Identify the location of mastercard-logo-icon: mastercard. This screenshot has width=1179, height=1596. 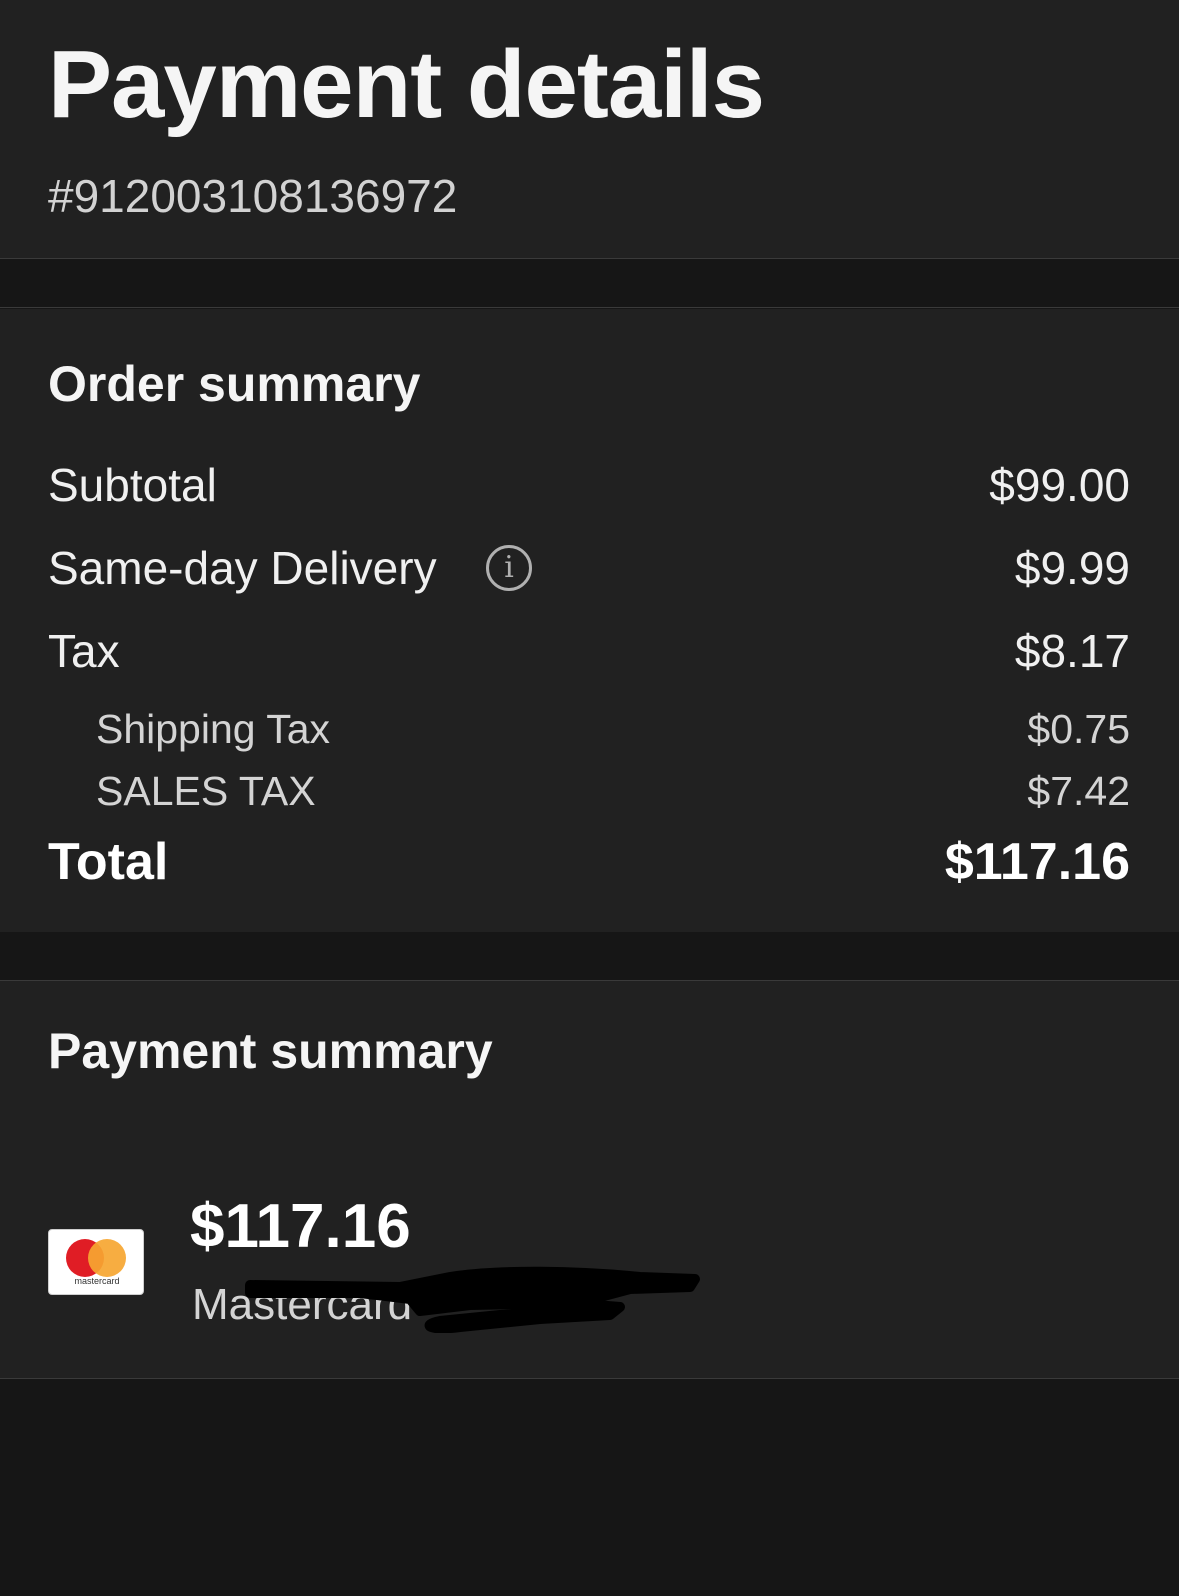
(96, 1262).